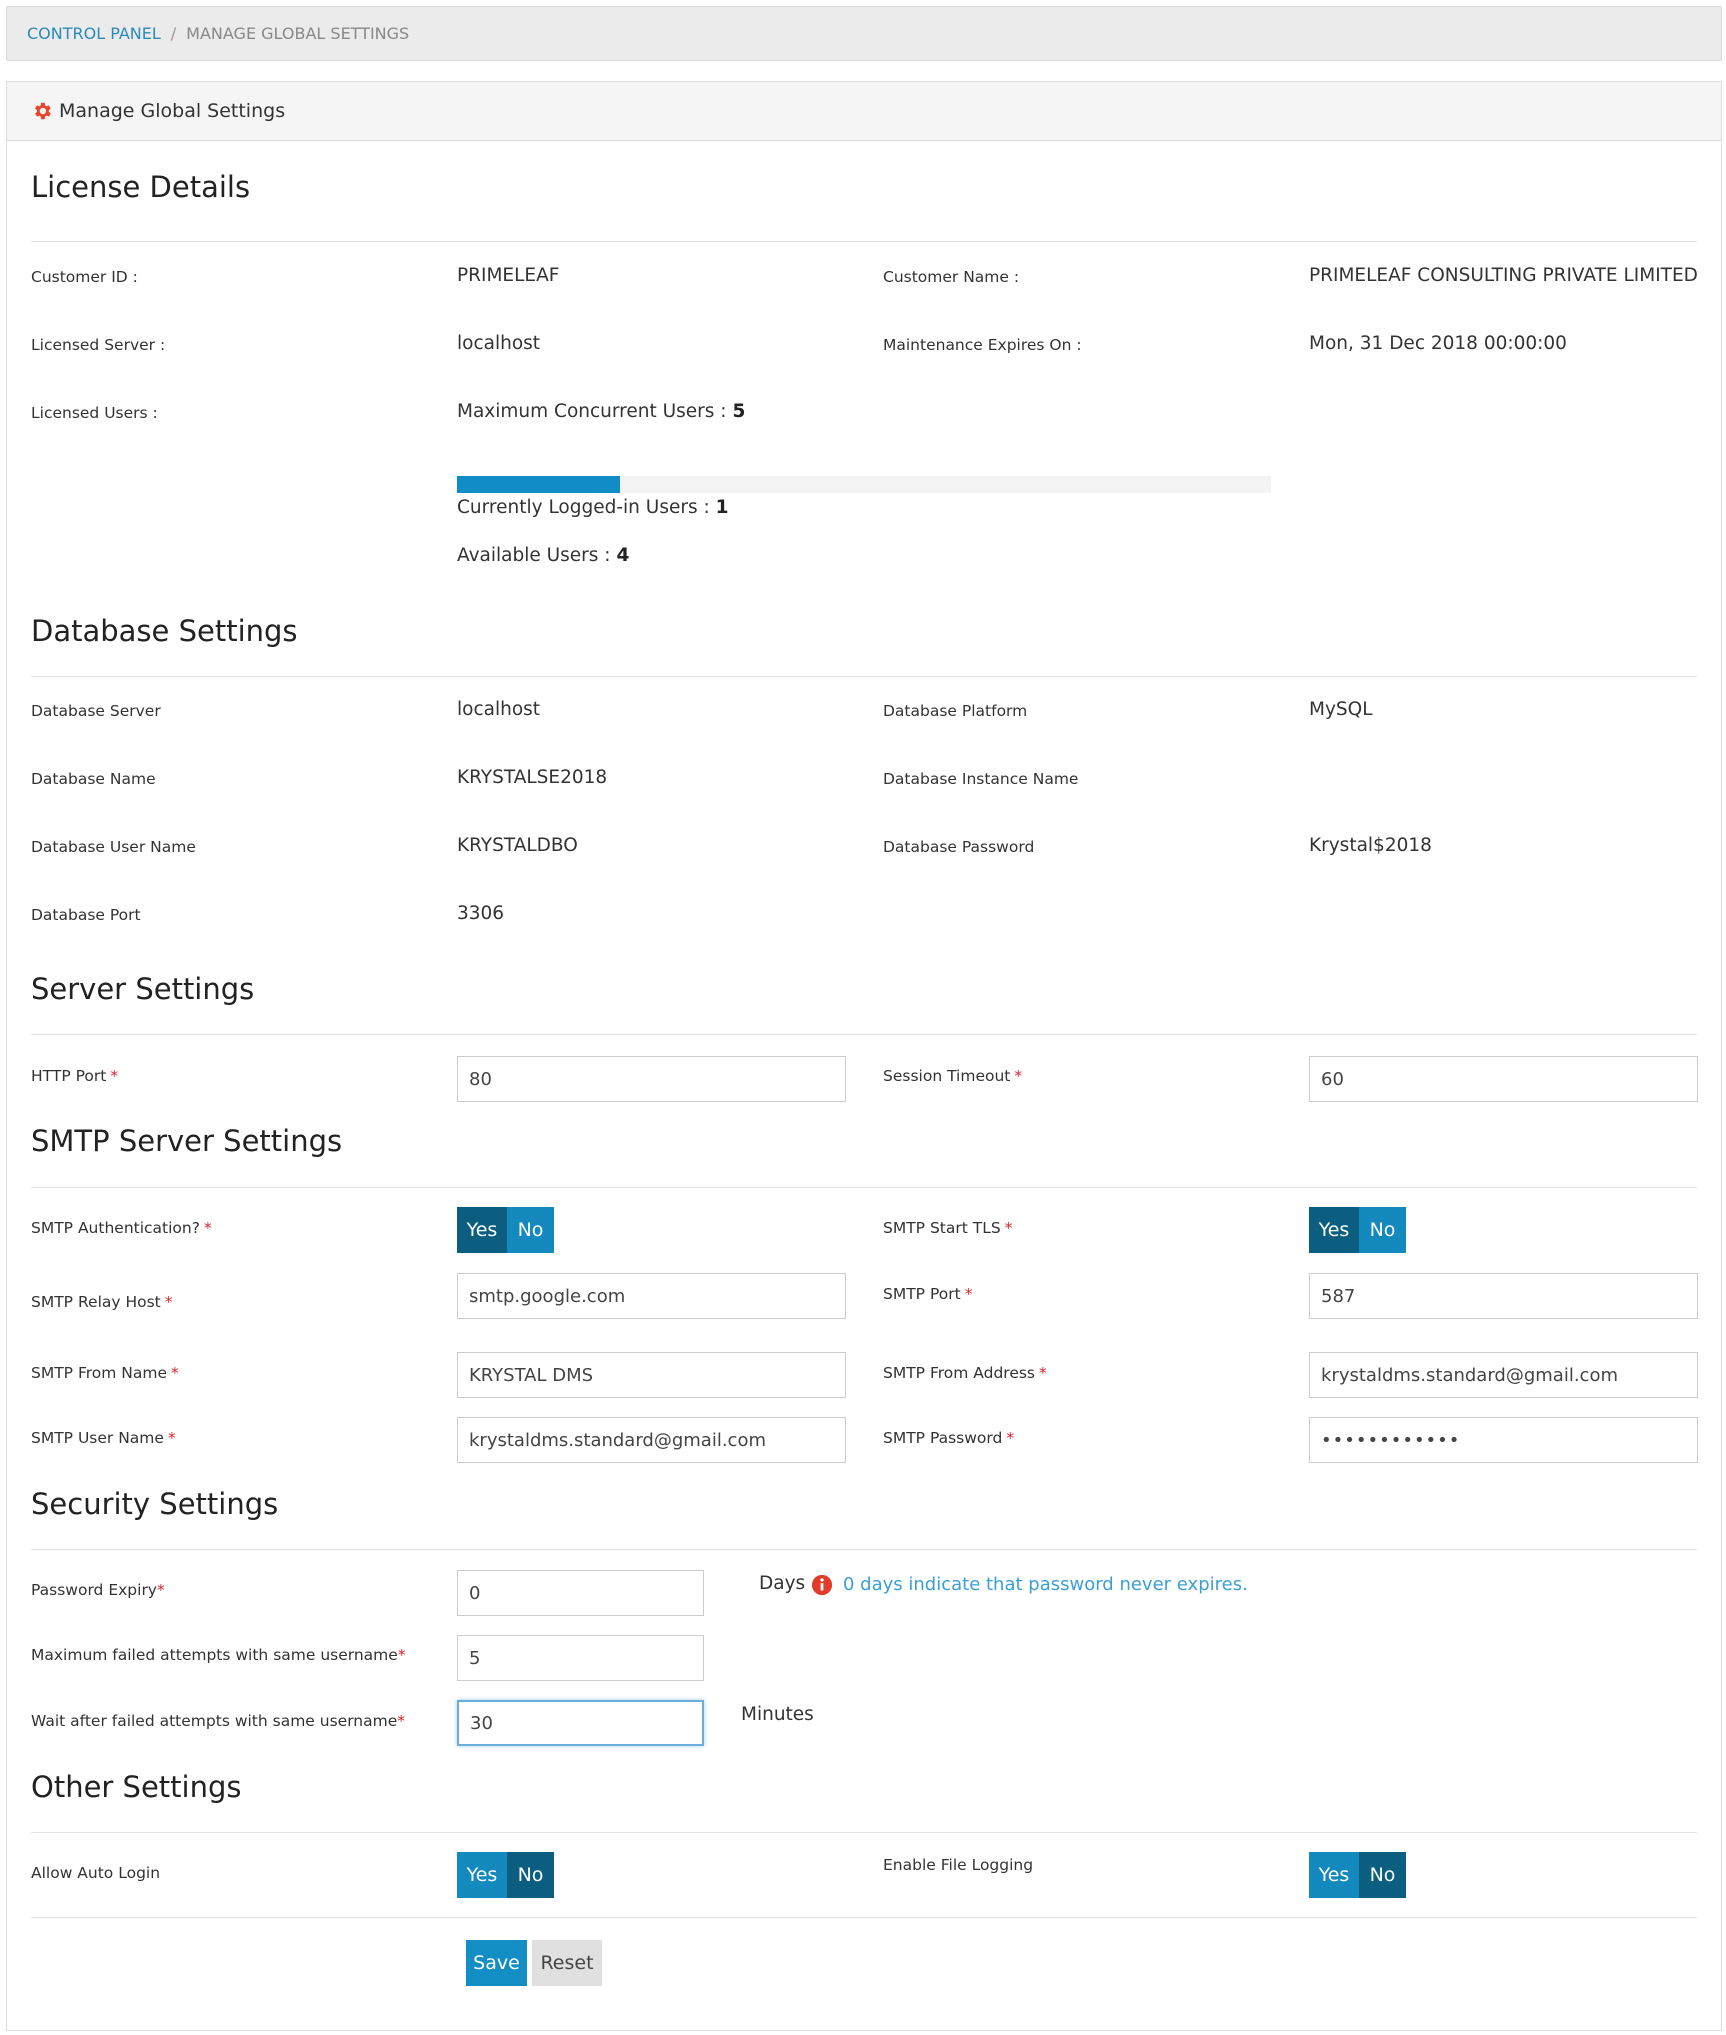  I want to click on file-logging-no: No, so click(1382, 1875).